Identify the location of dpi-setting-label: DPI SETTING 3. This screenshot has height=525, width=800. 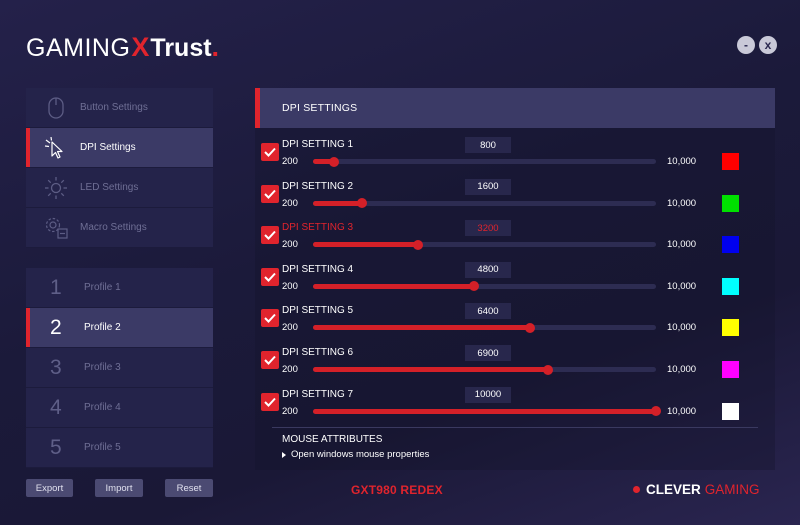
(318, 228).